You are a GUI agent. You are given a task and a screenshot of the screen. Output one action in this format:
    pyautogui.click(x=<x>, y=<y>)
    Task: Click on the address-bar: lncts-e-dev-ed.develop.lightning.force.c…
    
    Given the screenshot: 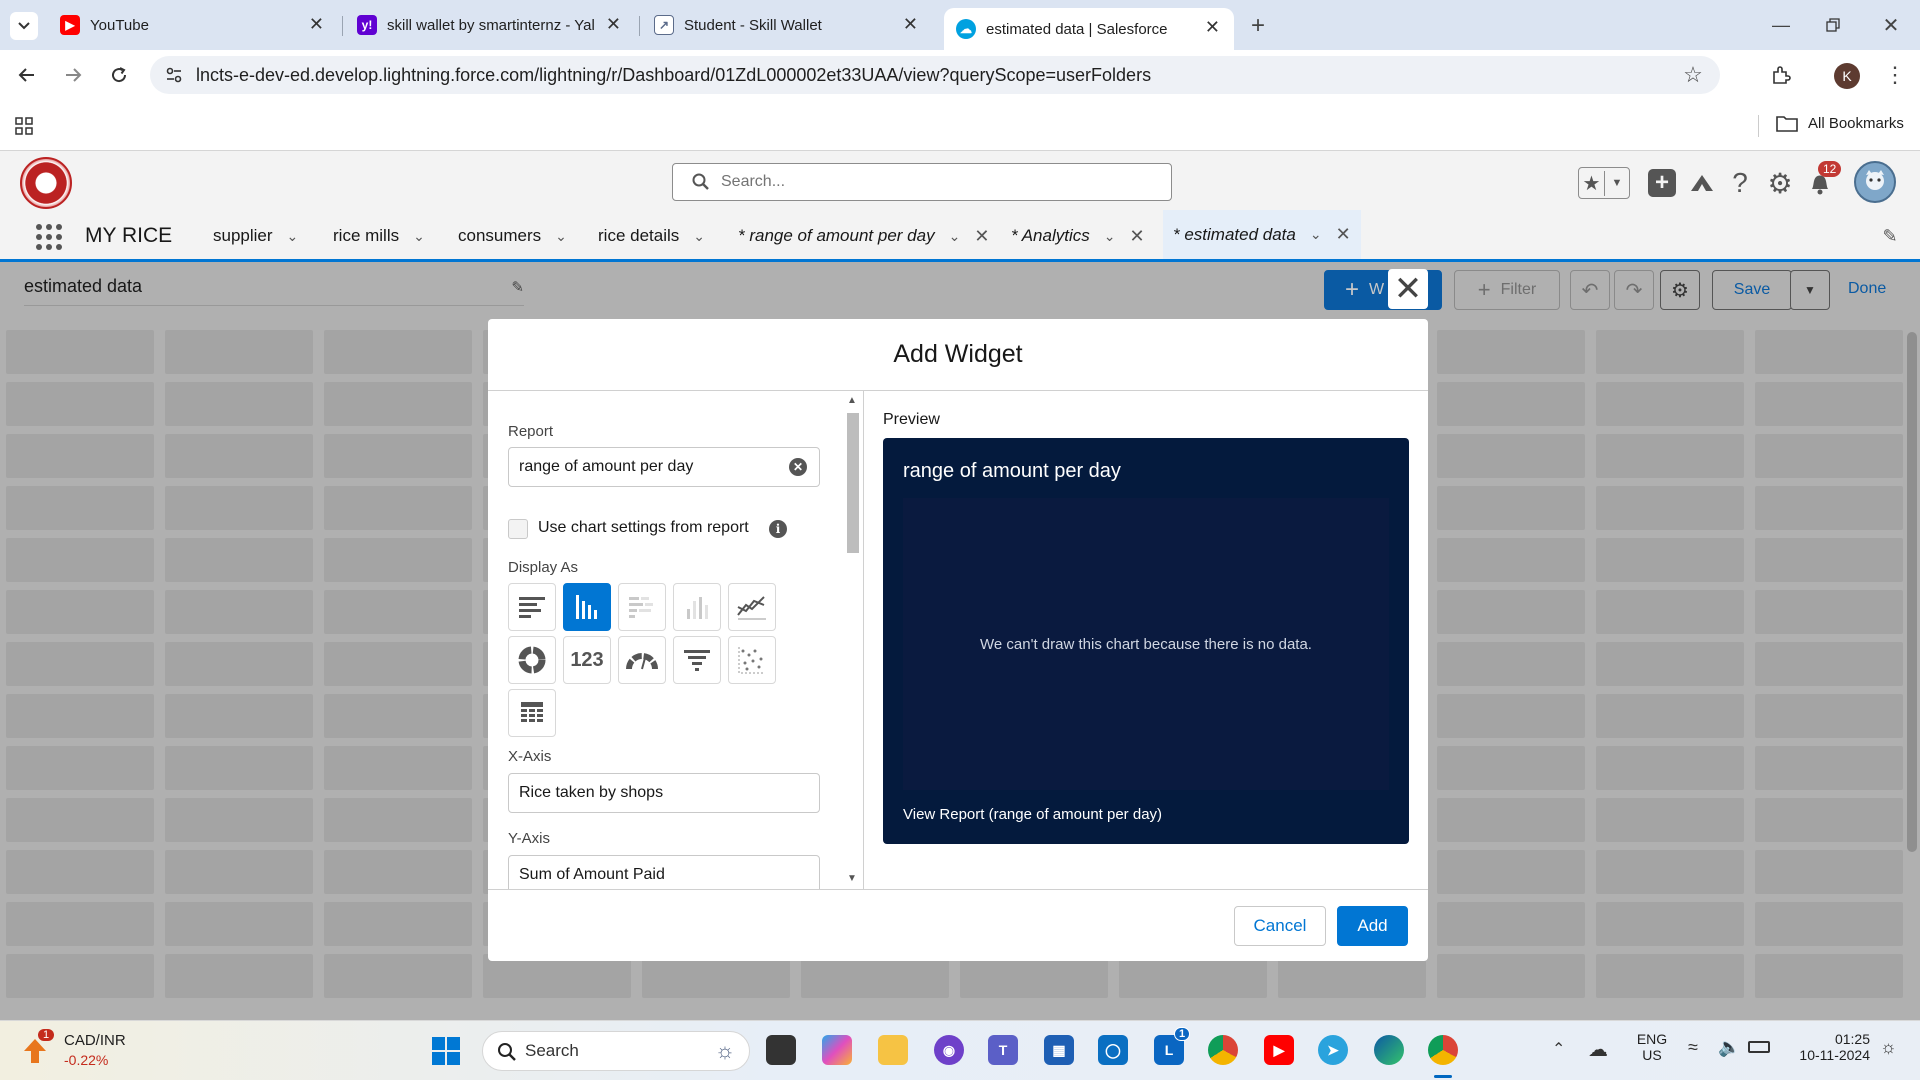 What is the action you would take?
    pyautogui.click(x=935, y=75)
    